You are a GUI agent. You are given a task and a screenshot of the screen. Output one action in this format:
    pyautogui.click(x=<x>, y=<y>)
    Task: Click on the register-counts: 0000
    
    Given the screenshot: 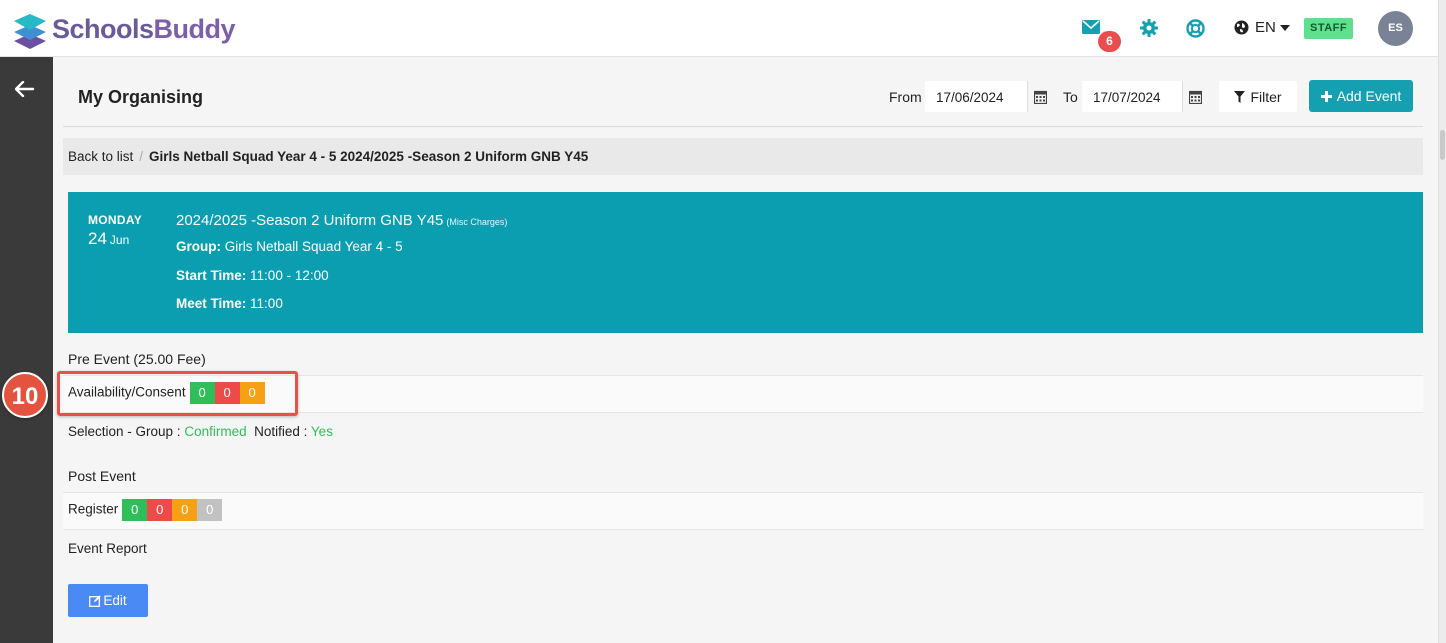 What is the action you would take?
    pyautogui.click(x=172, y=510)
    